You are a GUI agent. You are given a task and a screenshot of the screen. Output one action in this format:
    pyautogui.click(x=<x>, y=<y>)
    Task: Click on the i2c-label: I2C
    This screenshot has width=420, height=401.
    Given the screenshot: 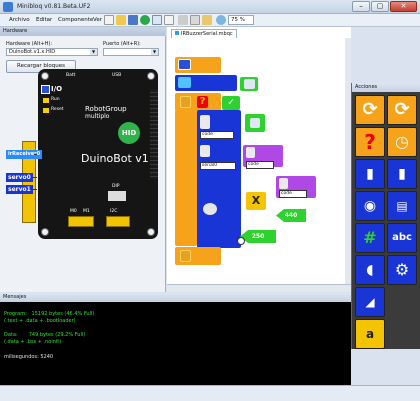 What is the action you would take?
    pyautogui.click(x=114, y=211)
    